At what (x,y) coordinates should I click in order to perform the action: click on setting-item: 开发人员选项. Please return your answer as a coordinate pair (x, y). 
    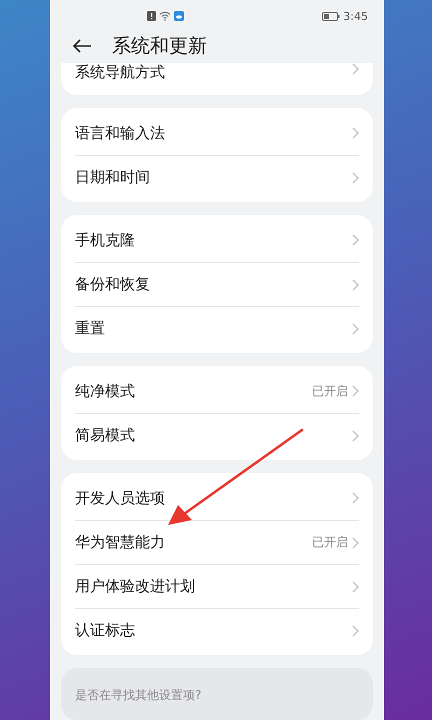
    Looking at the image, I should click on (213, 498).